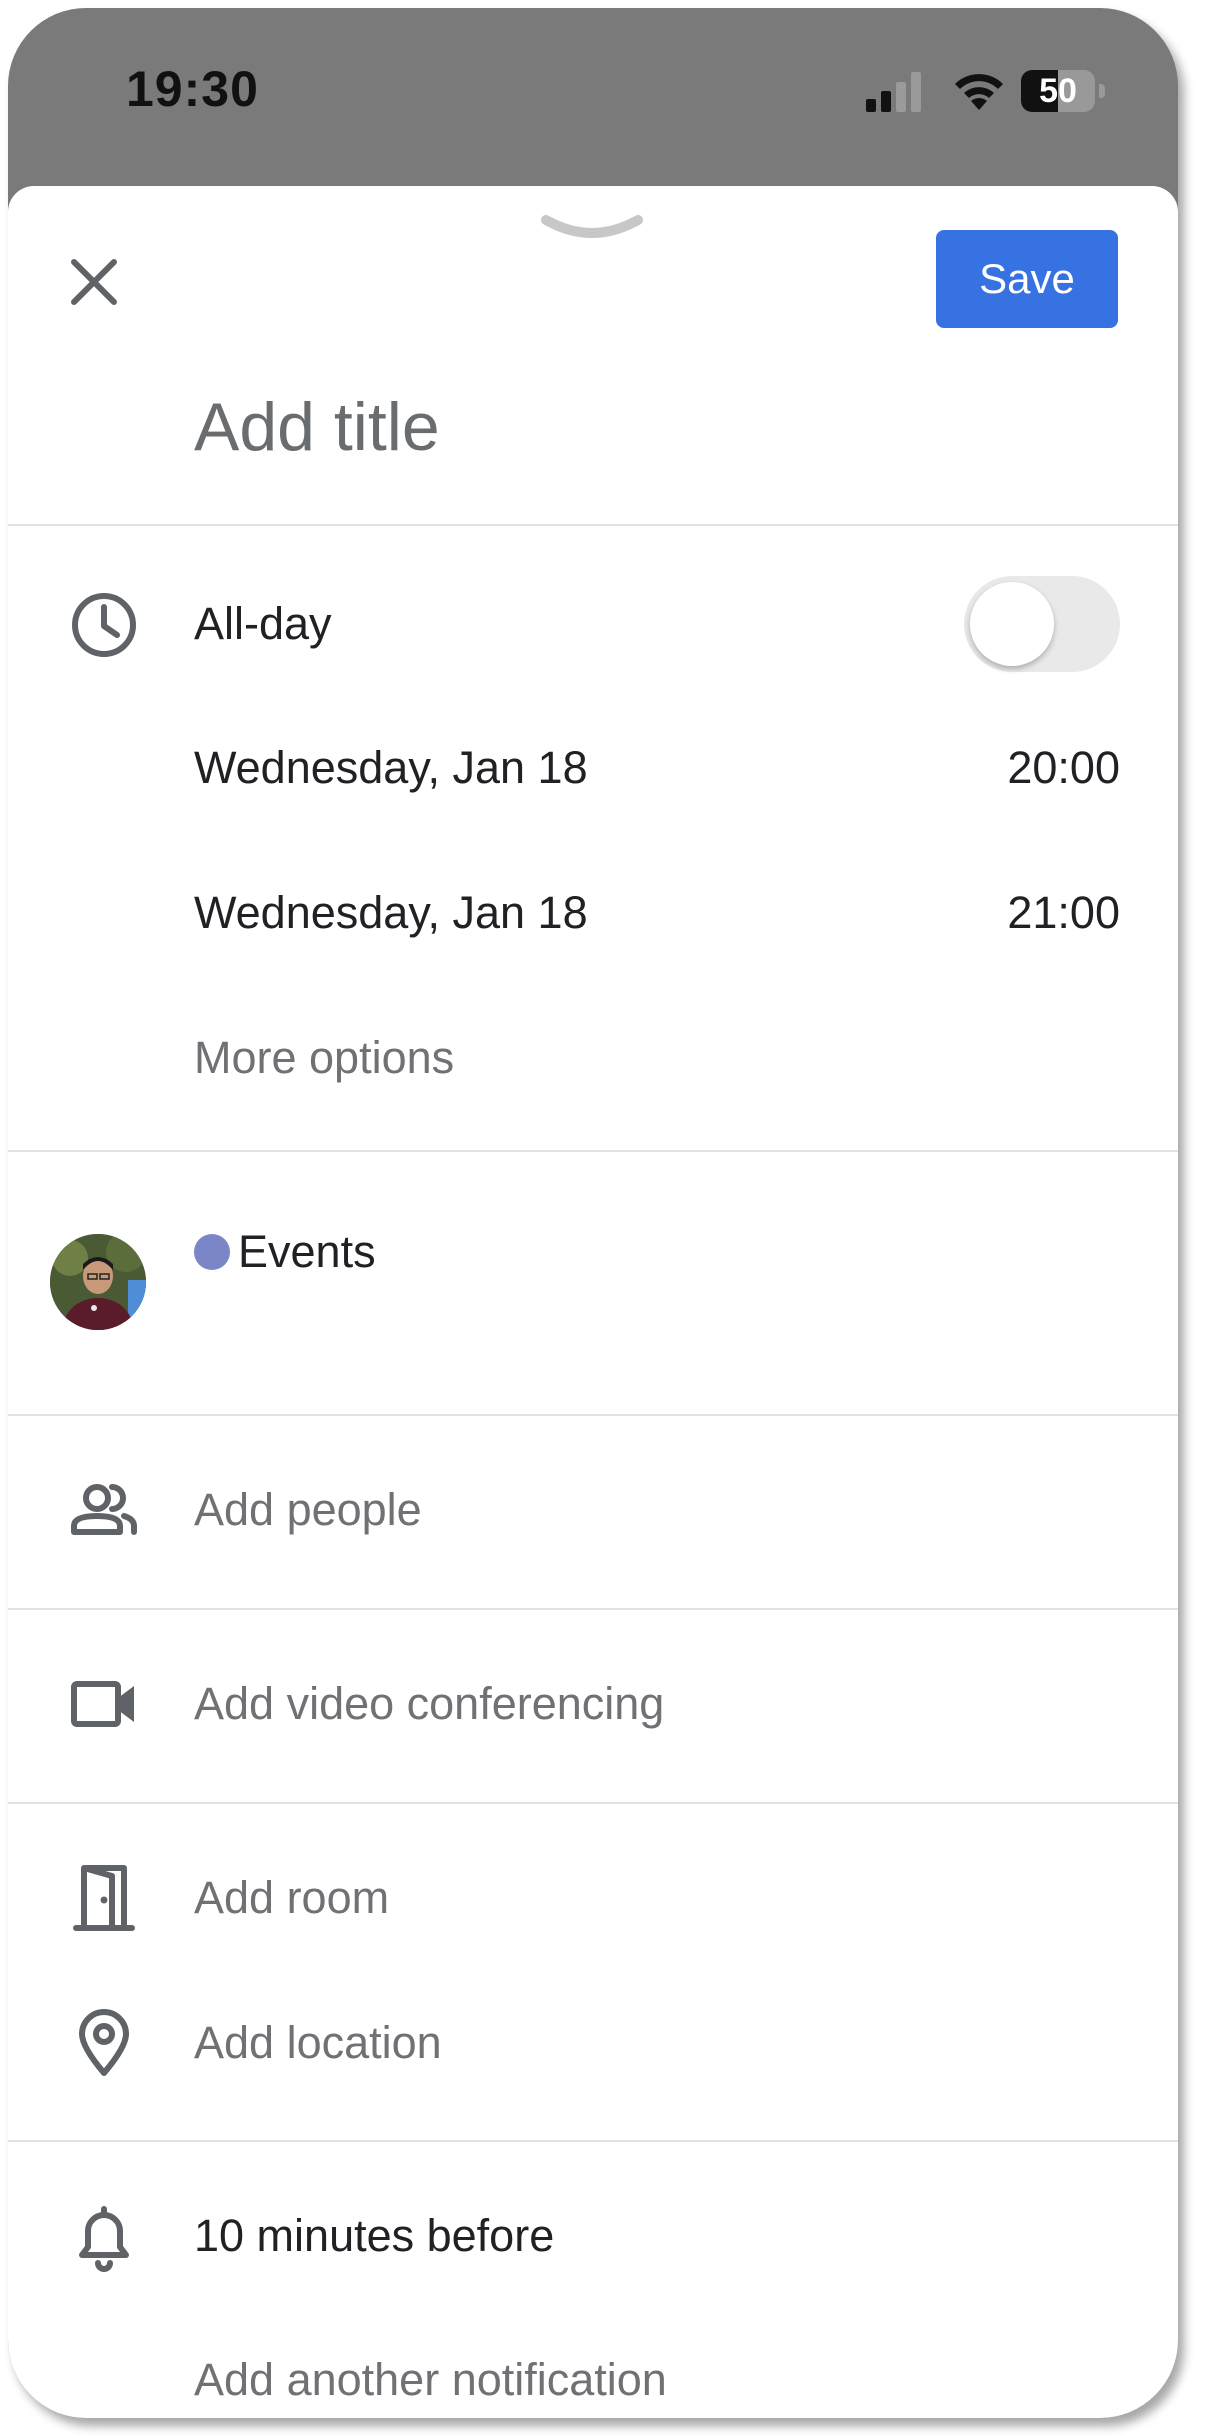 The height and width of the screenshot is (2436, 1206). Describe the element at coordinates (430, 2380) in the screenshot. I see `add-notification-button: Add another notification` at that location.